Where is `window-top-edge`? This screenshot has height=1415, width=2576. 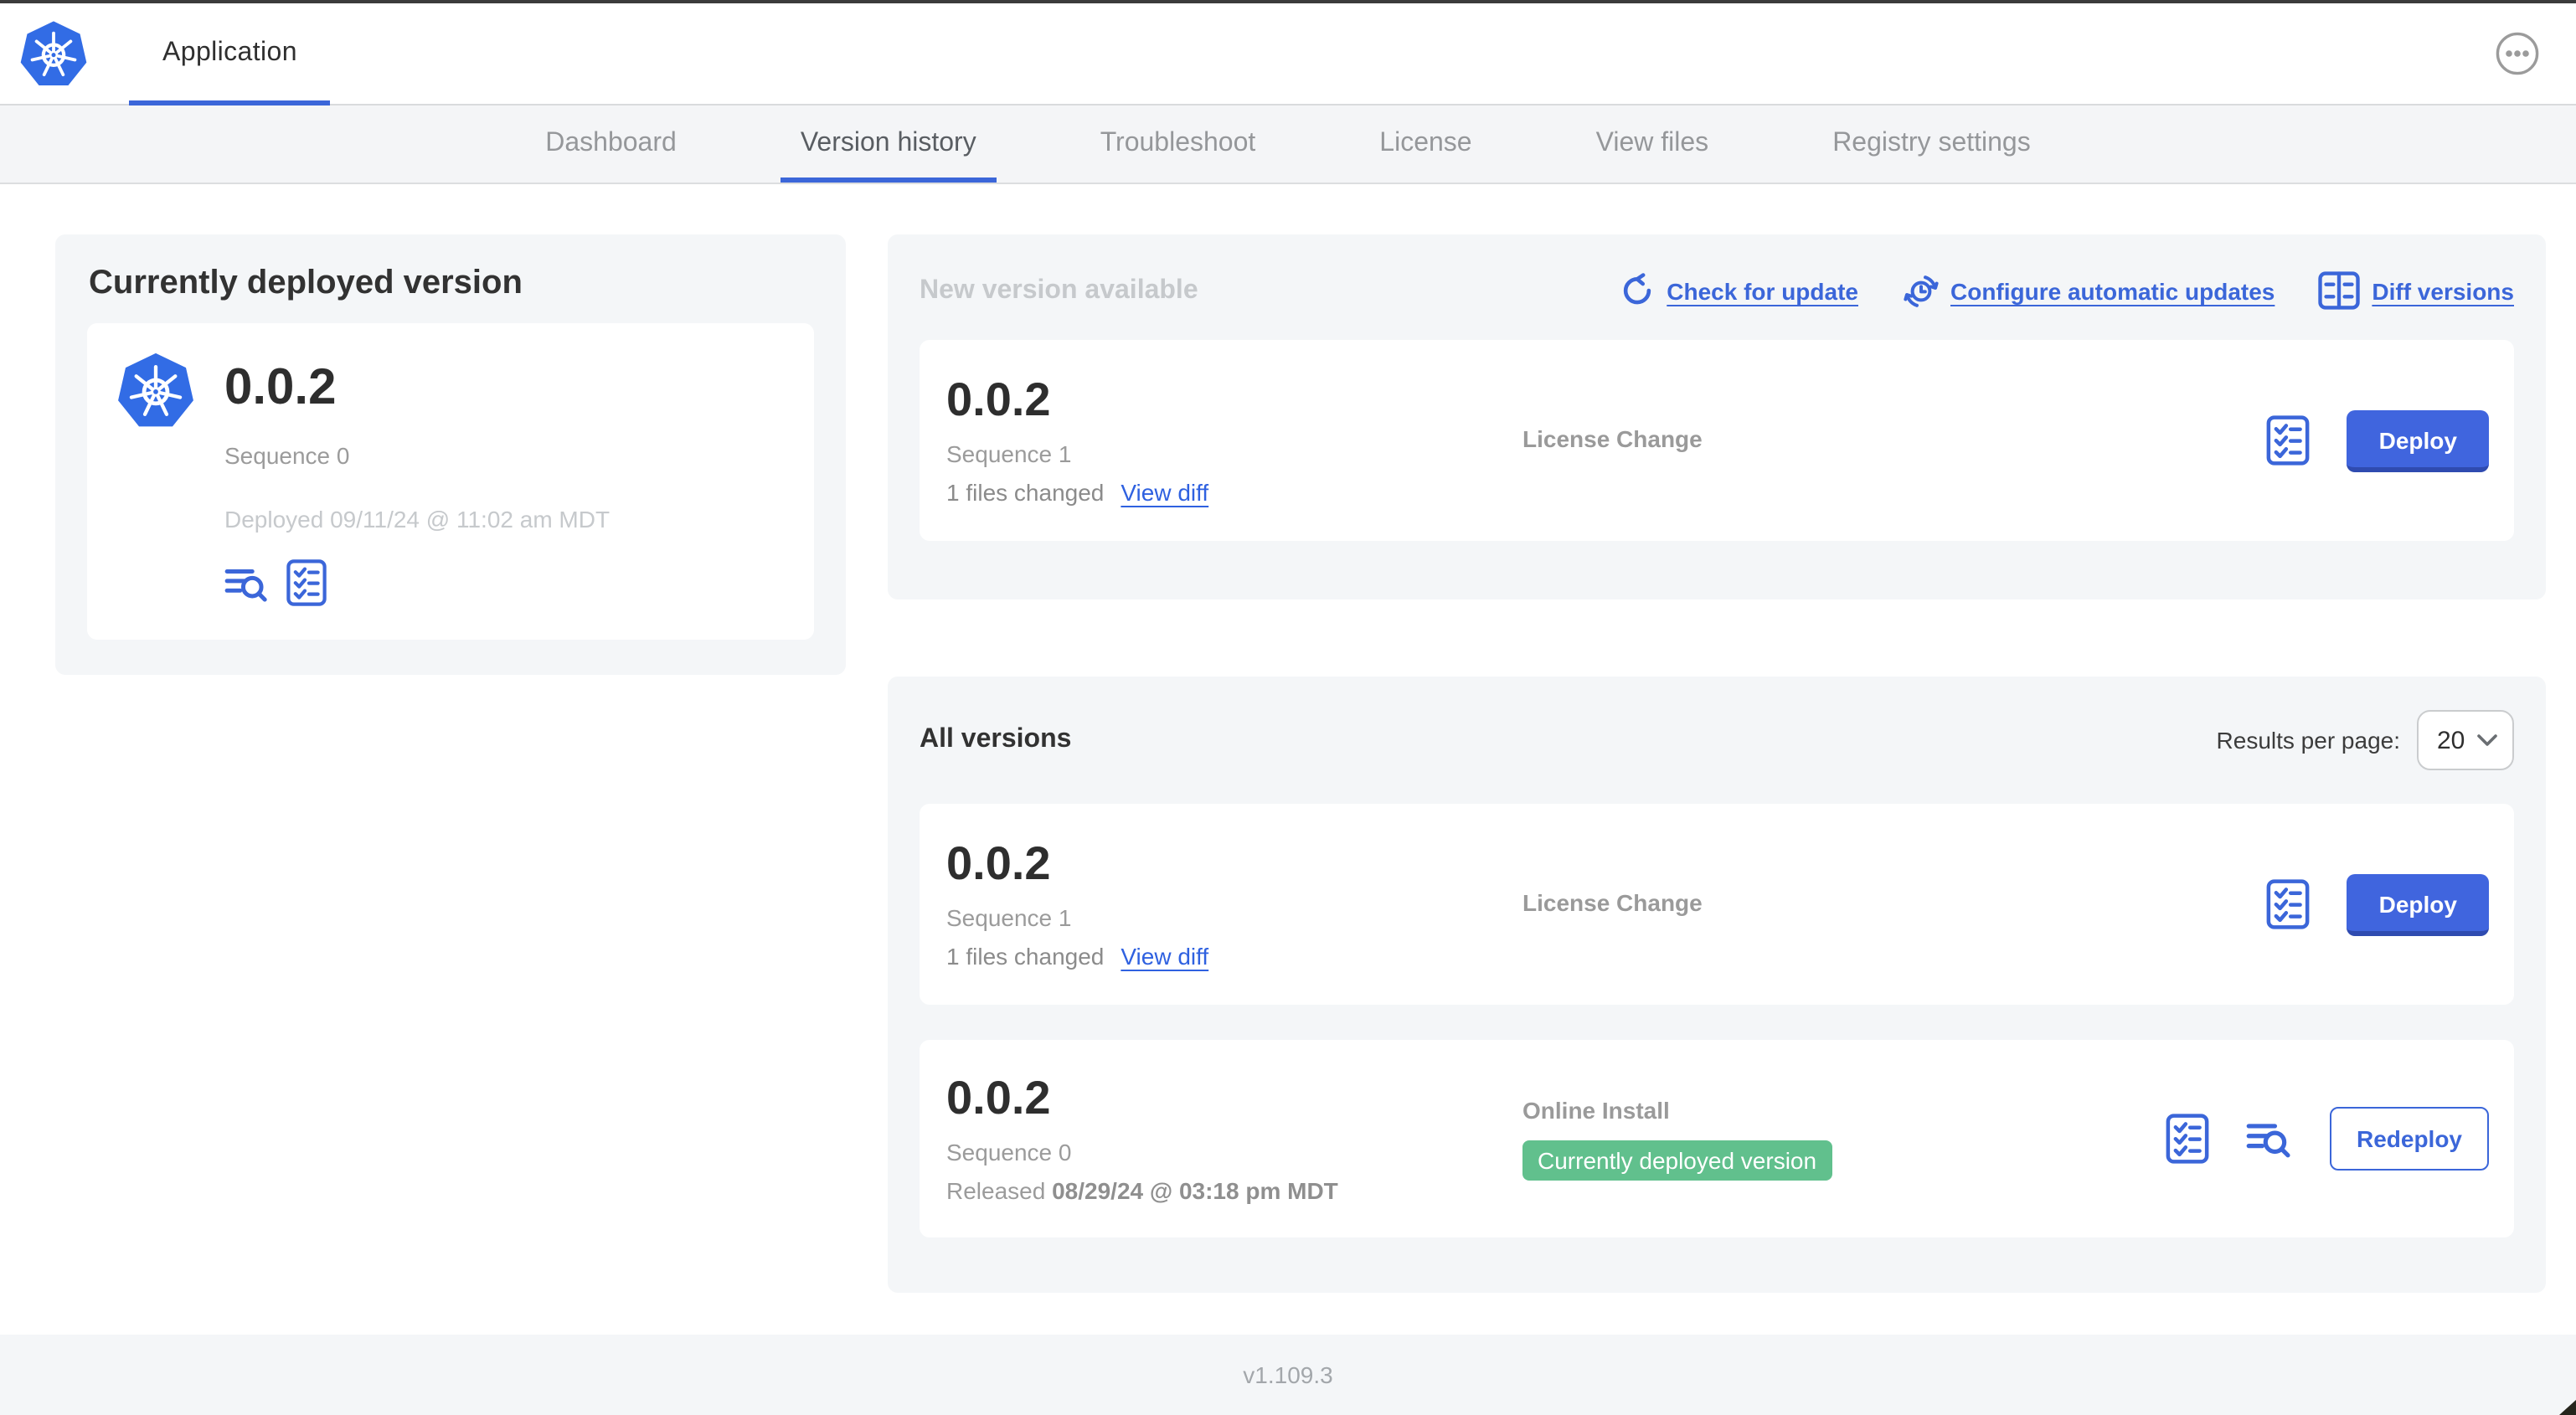
window-top-edge is located at coordinates (1288, 1).